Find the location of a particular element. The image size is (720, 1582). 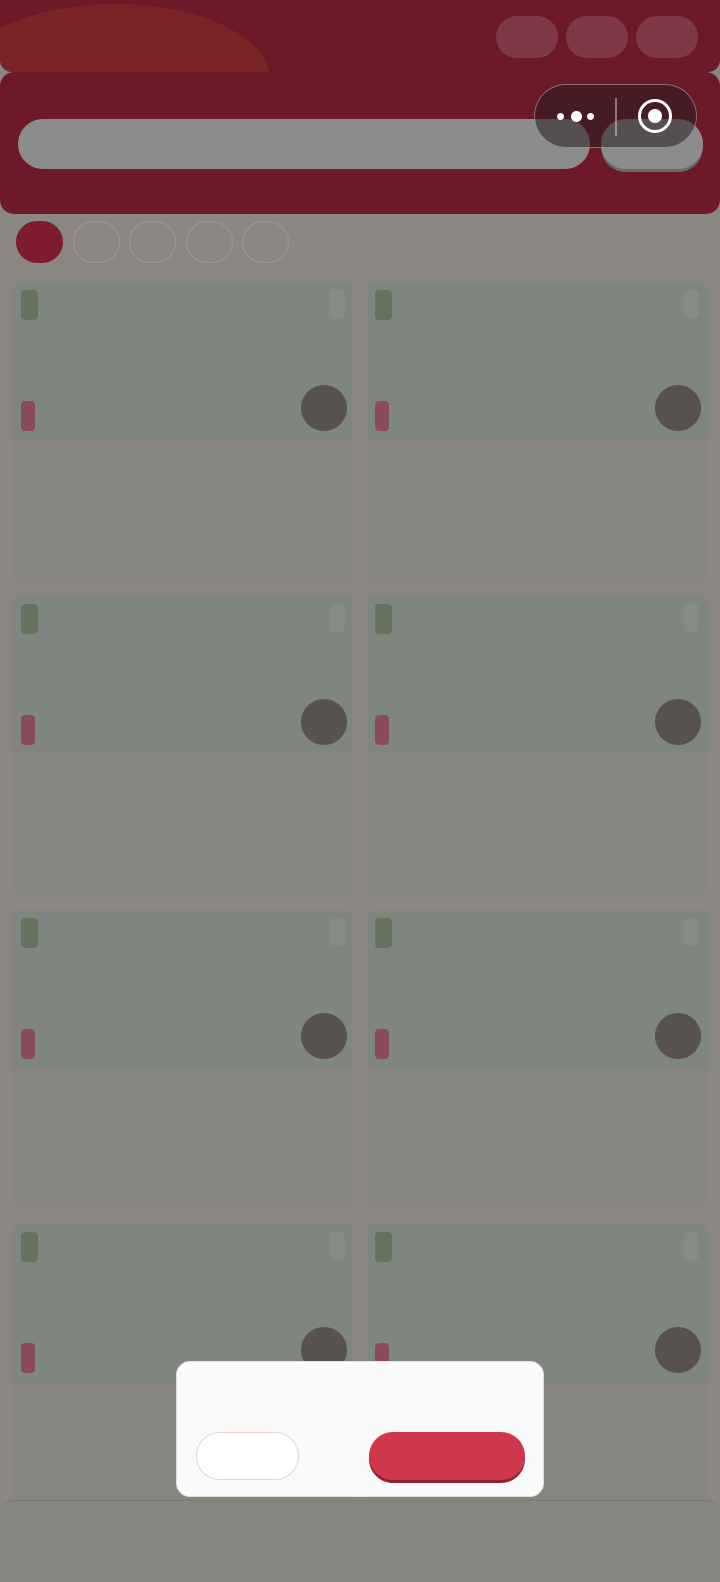

header-decoration is located at coordinates (135, 38).